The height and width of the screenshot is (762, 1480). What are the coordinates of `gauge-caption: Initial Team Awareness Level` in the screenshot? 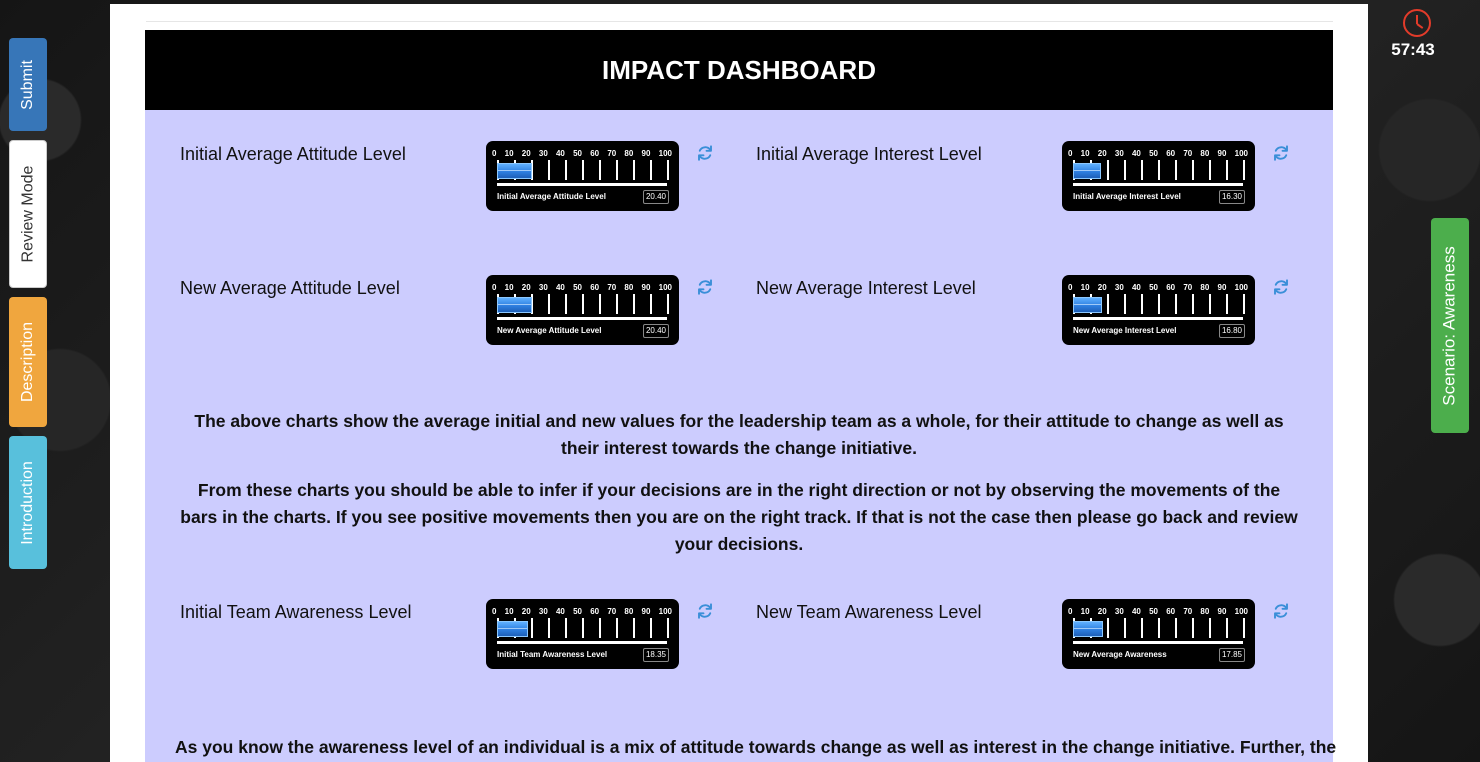 It's located at (552, 654).